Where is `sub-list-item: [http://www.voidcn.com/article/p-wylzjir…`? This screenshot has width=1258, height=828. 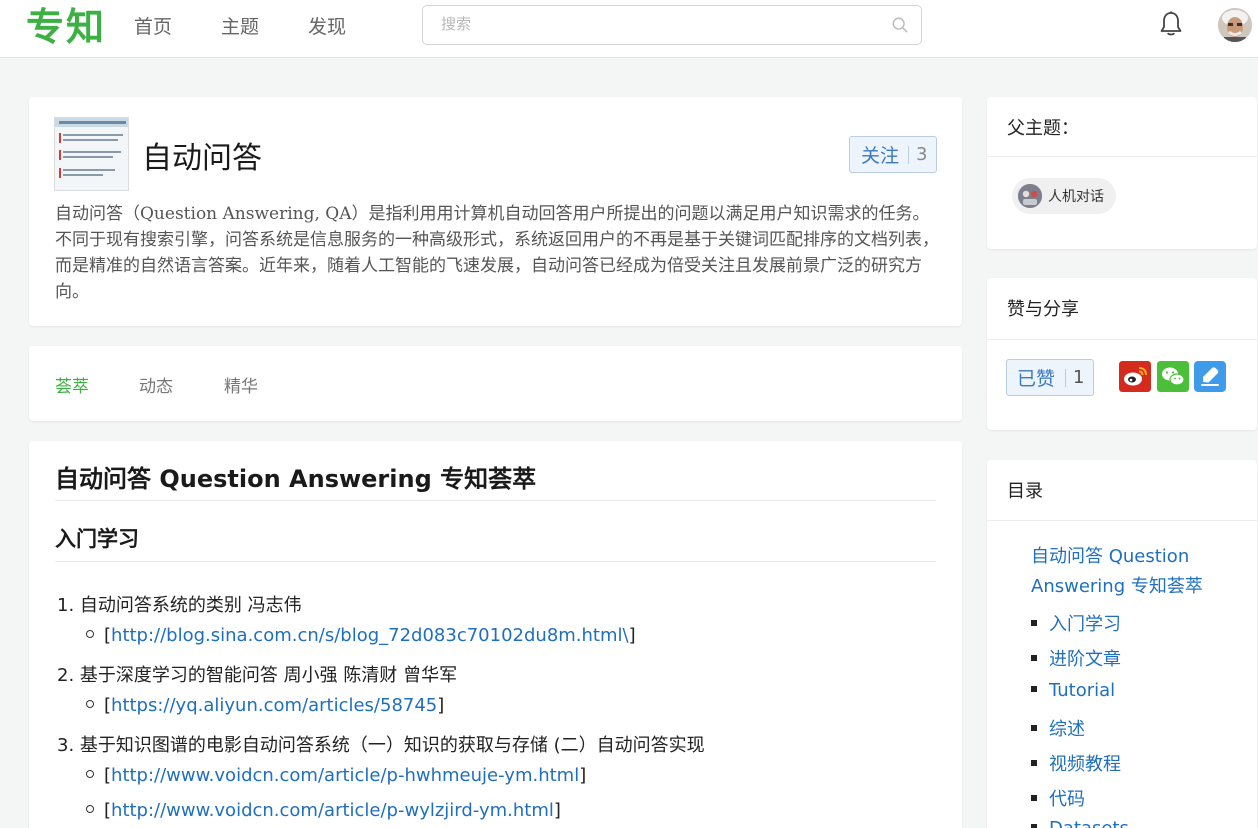 sub-list-item: [http://www.voidcn.com/article/p-wylzjir… is located at coordinates (323, 810).